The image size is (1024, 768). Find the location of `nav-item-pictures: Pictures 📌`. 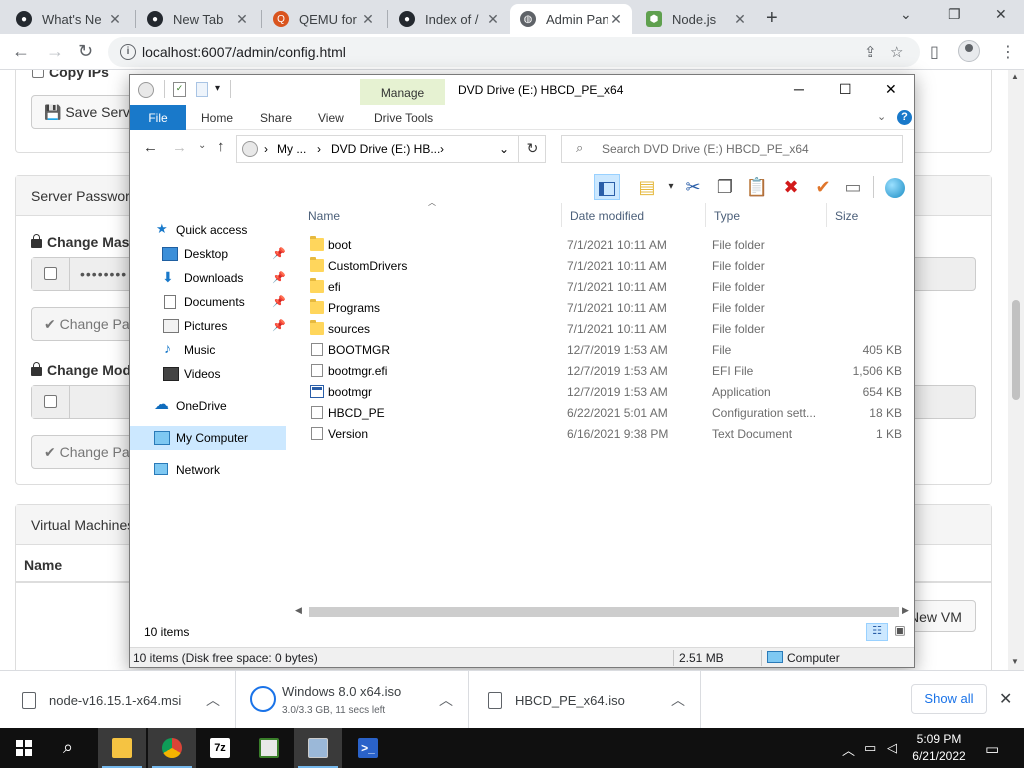

nav-item-pictures: Pictures 📌 is located at coordinates (208, 326).